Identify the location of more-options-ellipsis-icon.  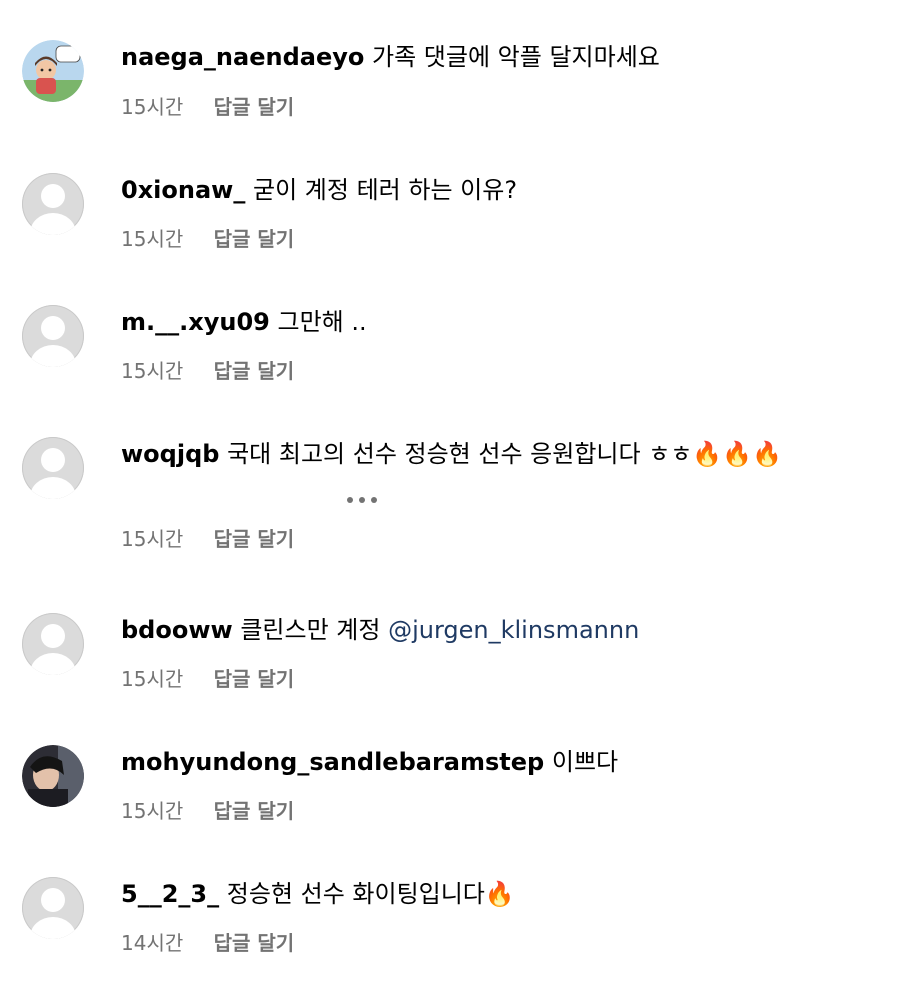
(362, 500).